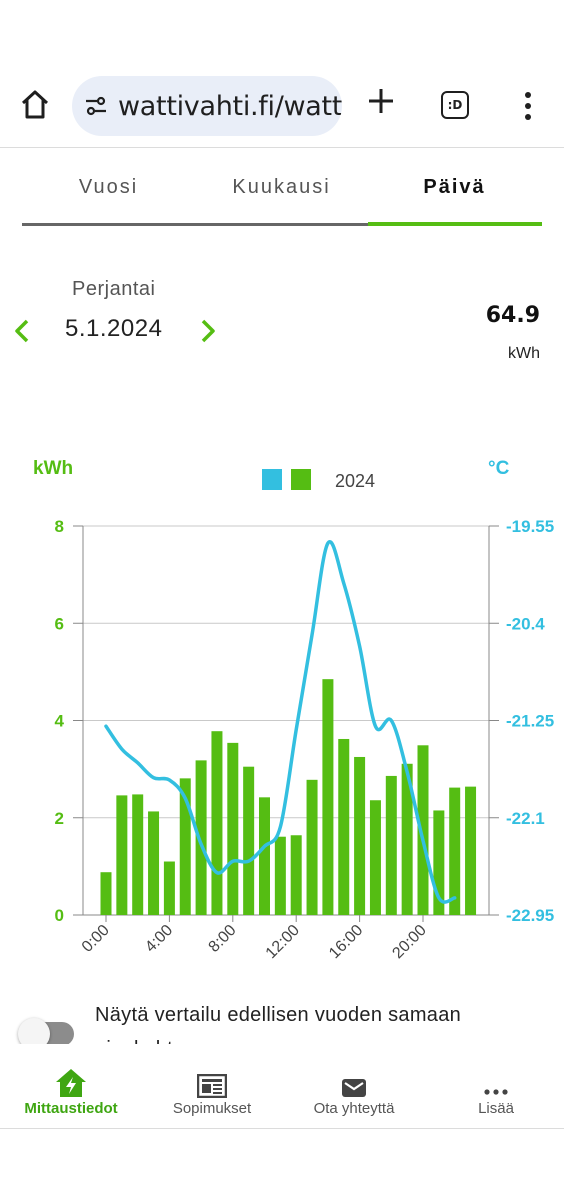  Describe the element at coordinates (454, 187) in the screenshot. I see `tab-day: Päivä` at that location.